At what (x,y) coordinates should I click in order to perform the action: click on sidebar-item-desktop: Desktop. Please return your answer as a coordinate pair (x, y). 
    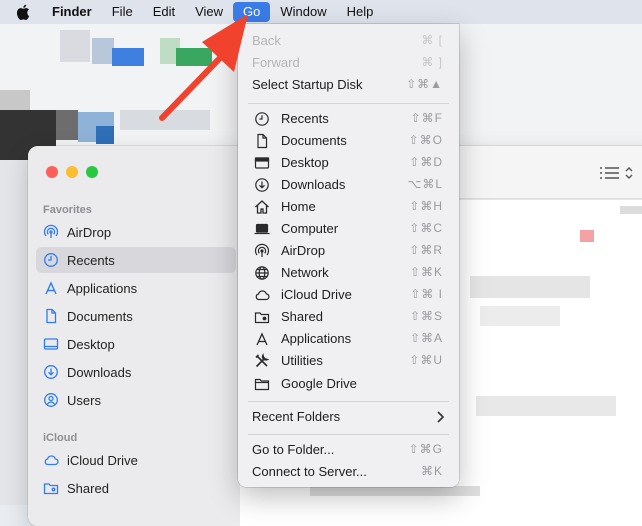
    Looking at the image, I should click on (136, 344).